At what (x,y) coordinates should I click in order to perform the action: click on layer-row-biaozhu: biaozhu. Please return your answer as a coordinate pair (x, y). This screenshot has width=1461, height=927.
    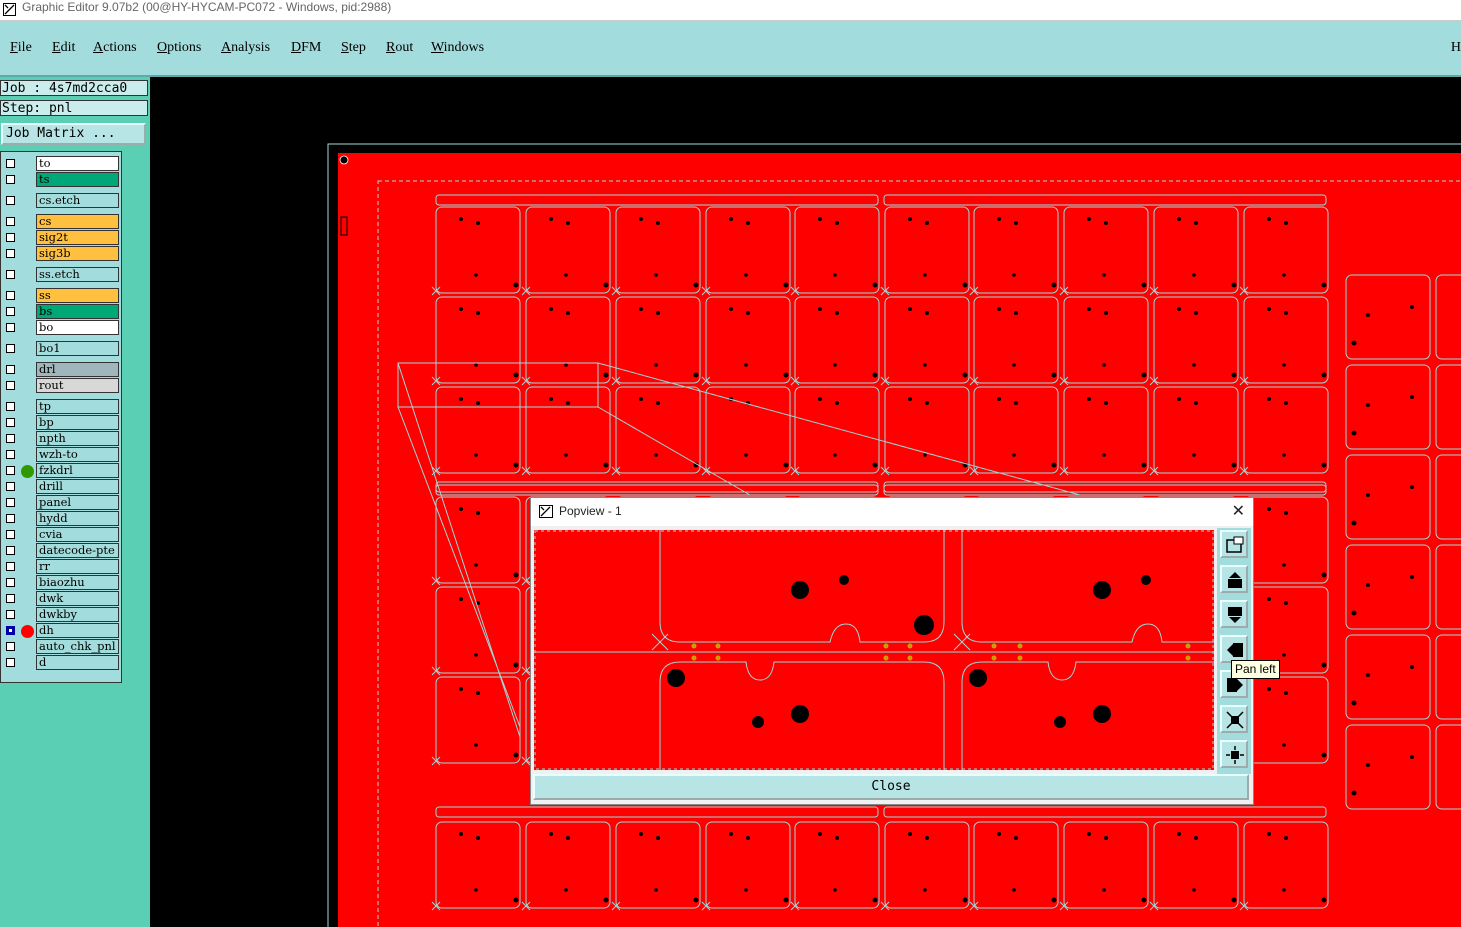
    Looking at the image, I should click on (62, 583).